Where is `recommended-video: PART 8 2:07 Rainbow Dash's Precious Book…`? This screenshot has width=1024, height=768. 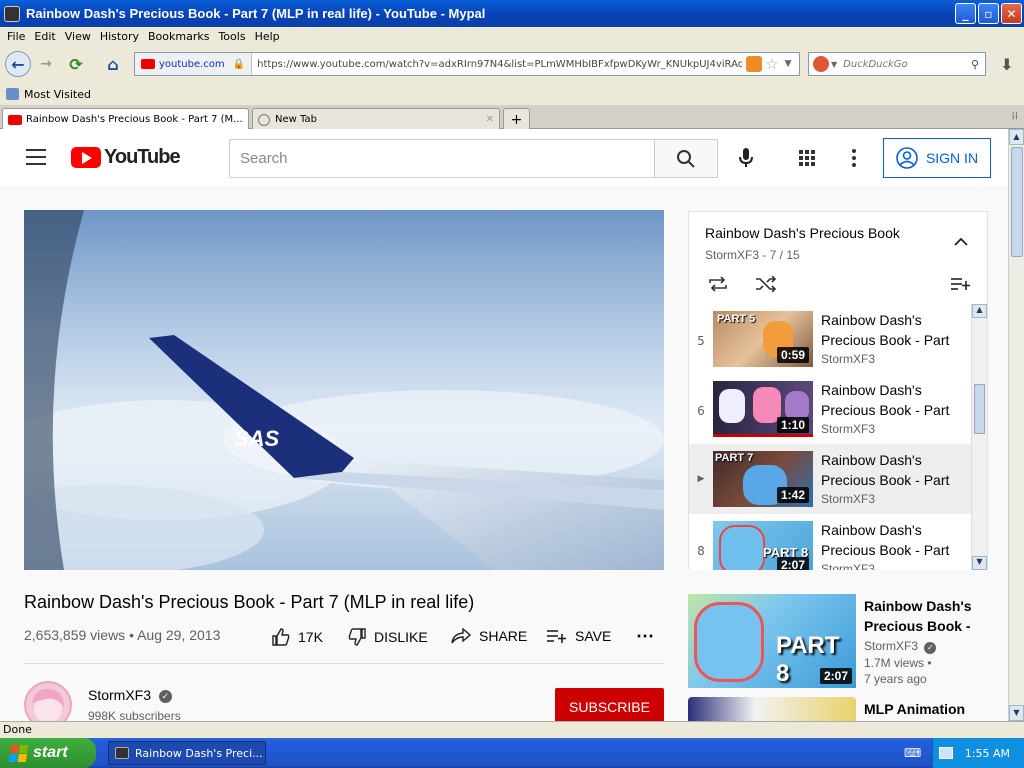 recommended-video: PART 8 2:07 Rainbow Dash's Precious Book… is located at coordinates (838, 644).